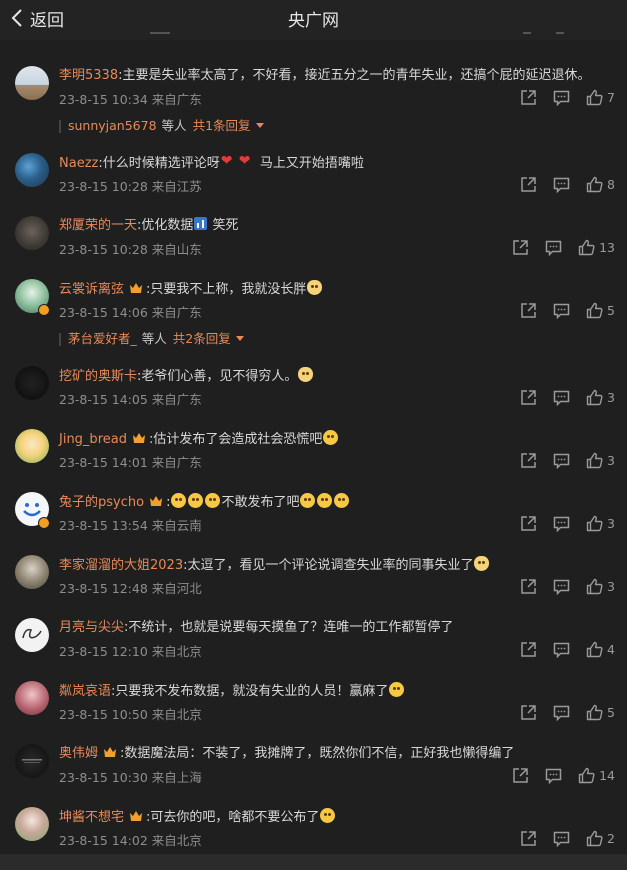 This screenshot has width=627, height=870. Describe the element at coordinates (607, 775) in the screenshot. I see `like-count: 14` at that location.